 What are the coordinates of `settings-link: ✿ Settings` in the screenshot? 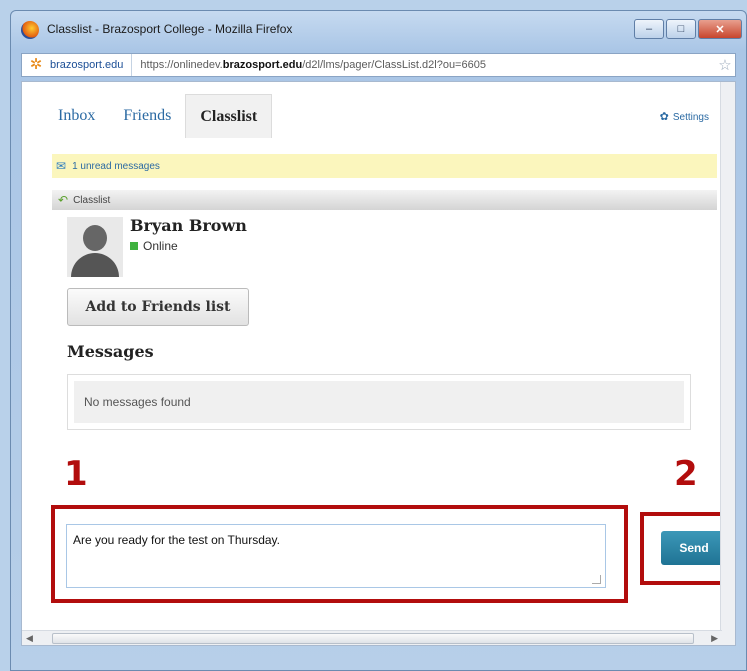 It's located at (684, 116).